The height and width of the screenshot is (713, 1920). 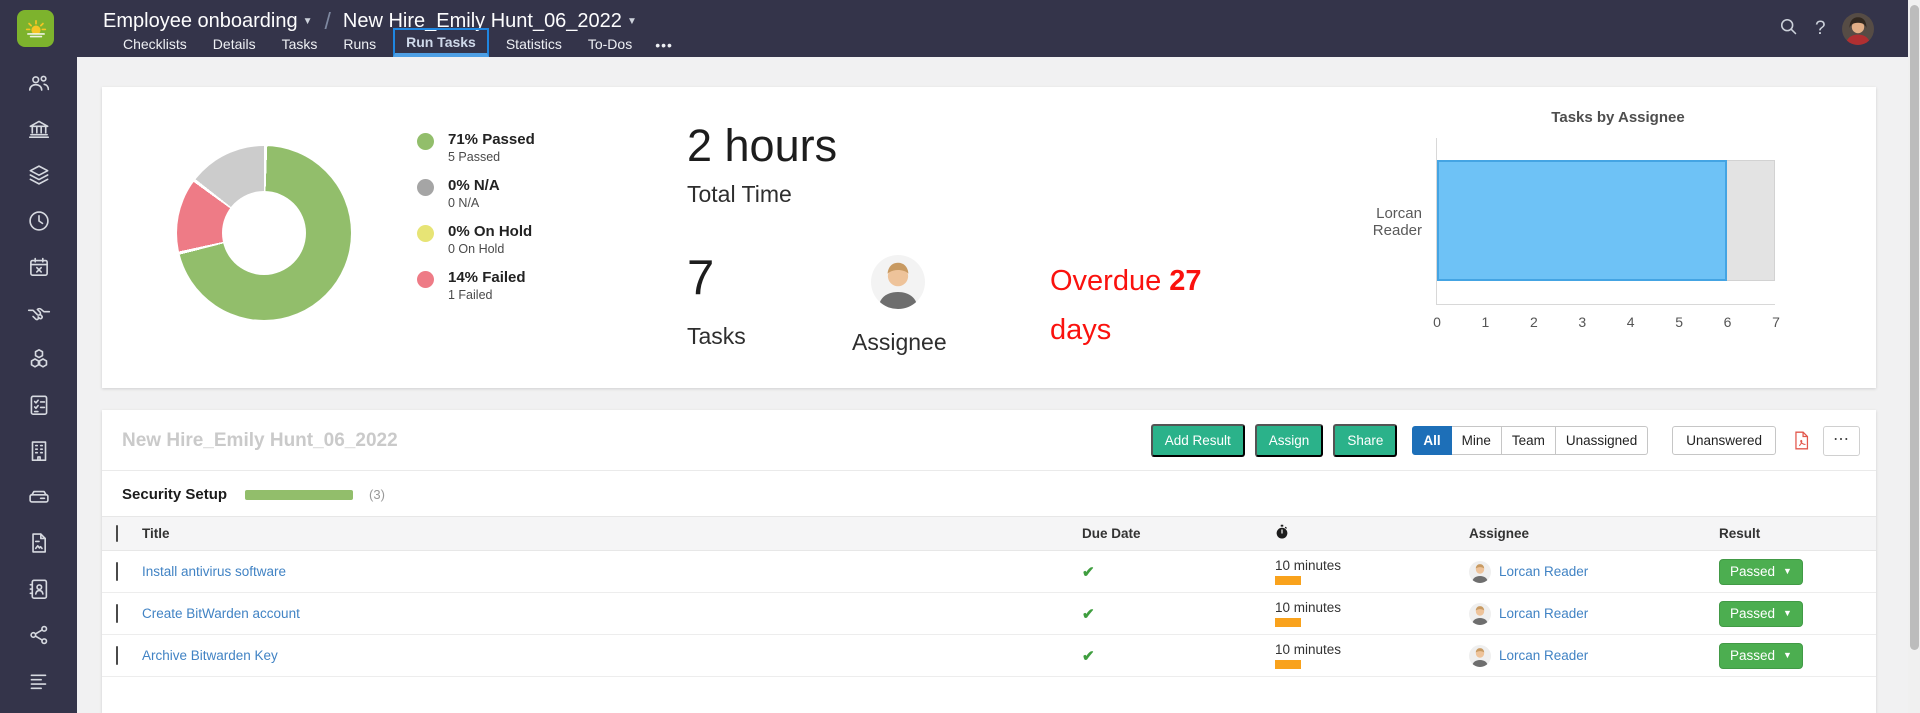 What do you see at coordinates (1630, 322) in the screenshot?
I see `x-axis-tick-label: 4` at bounding box center [1630, 322].